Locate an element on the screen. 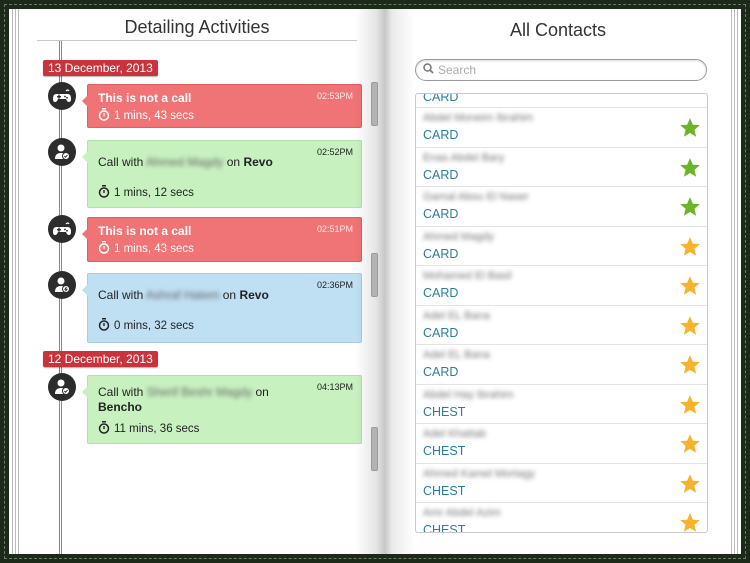 This screenshot has width=750, height=563. activity-time: 02:53PM is located at coordinates (334, 96).